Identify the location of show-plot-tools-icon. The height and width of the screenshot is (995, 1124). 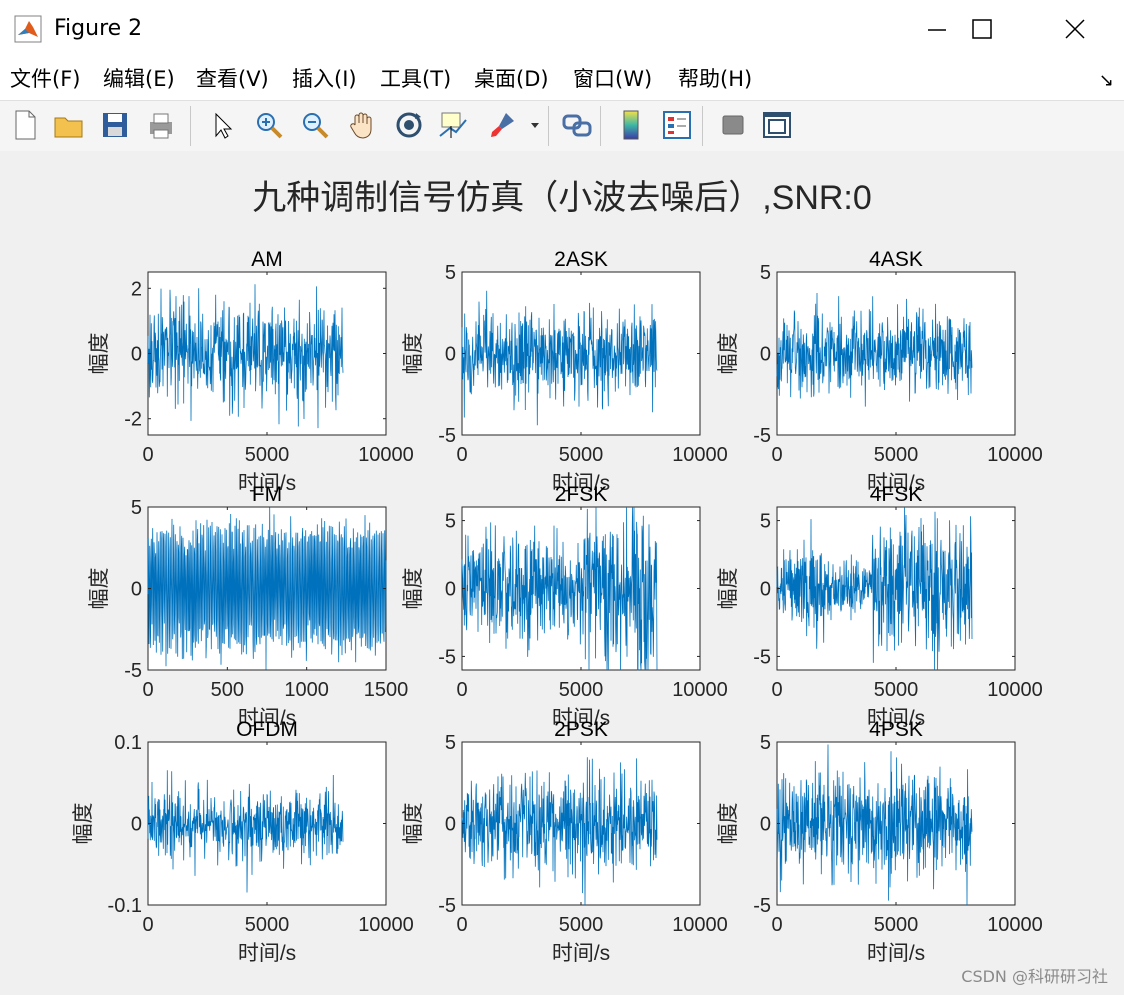
(777, 125).